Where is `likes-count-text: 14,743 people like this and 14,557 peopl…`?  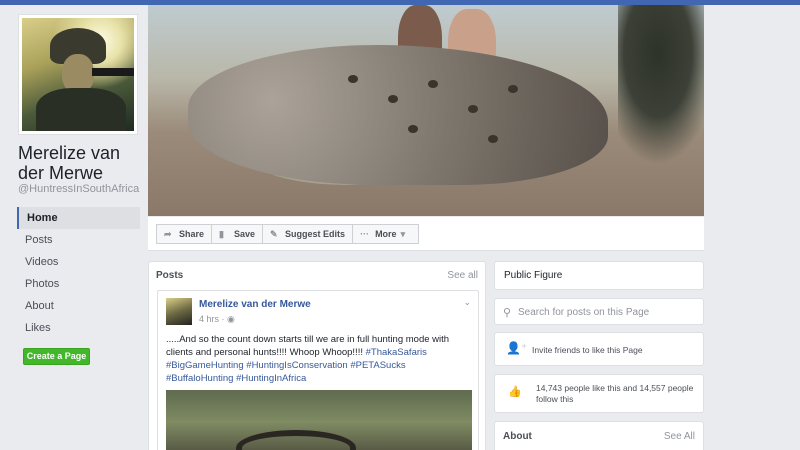 likes-count-text: 14,743 people like this and 14,557 peopl… is located at coordinates (615, 393).